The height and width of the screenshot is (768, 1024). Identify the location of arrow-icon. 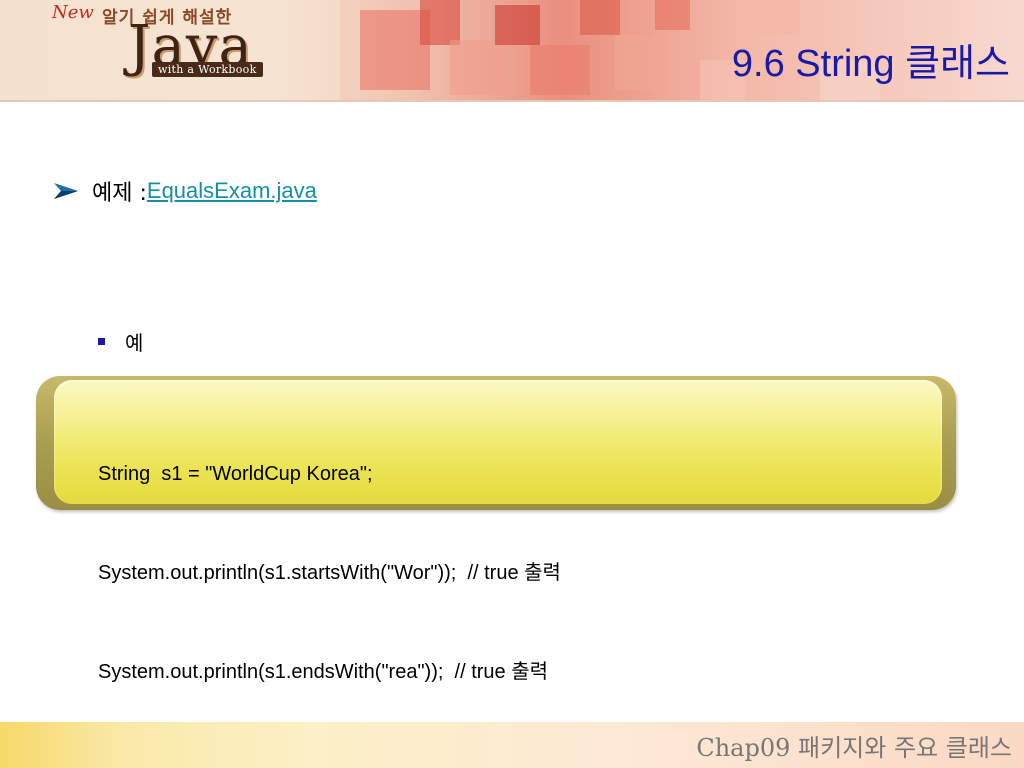
(66, 191).